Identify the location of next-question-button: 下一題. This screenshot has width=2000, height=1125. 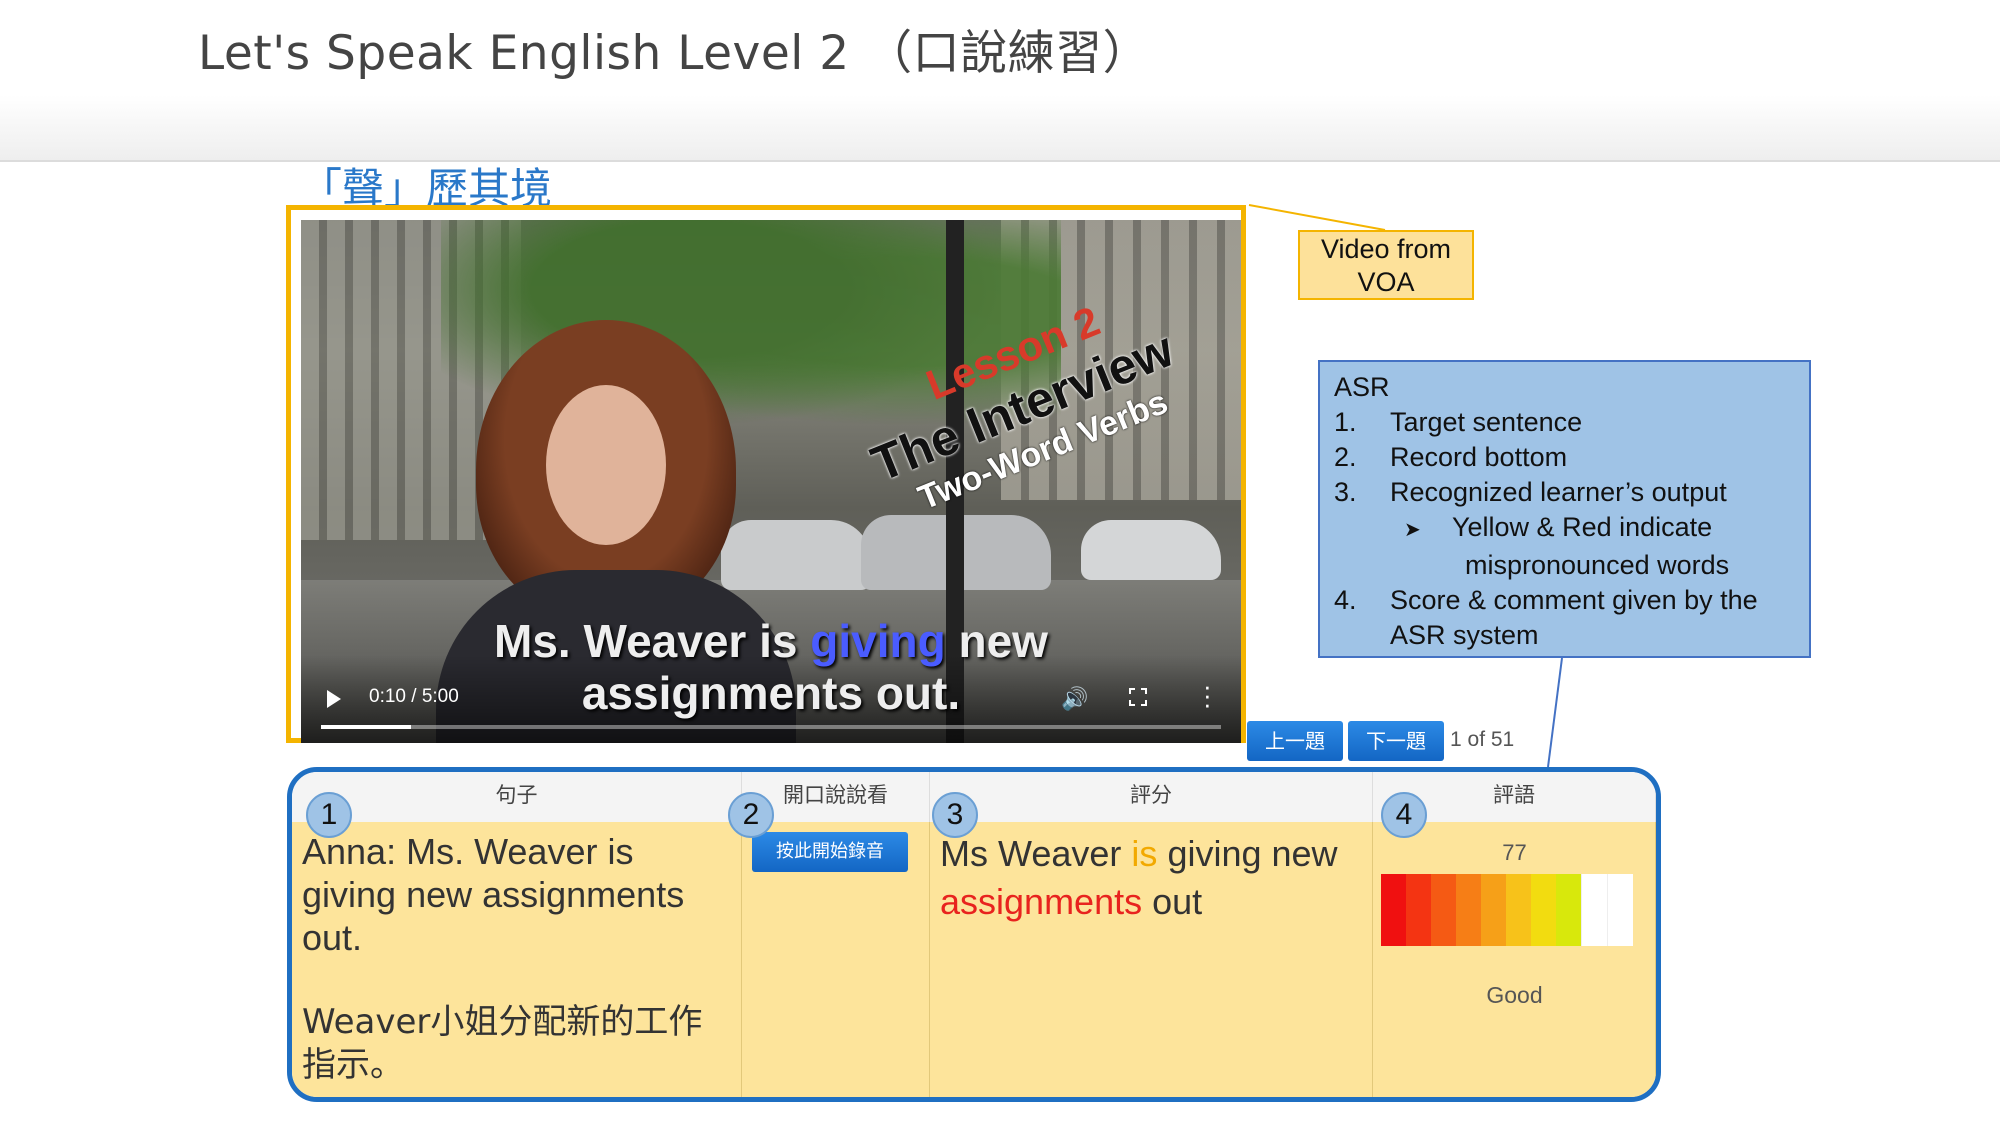
(1396, 741).